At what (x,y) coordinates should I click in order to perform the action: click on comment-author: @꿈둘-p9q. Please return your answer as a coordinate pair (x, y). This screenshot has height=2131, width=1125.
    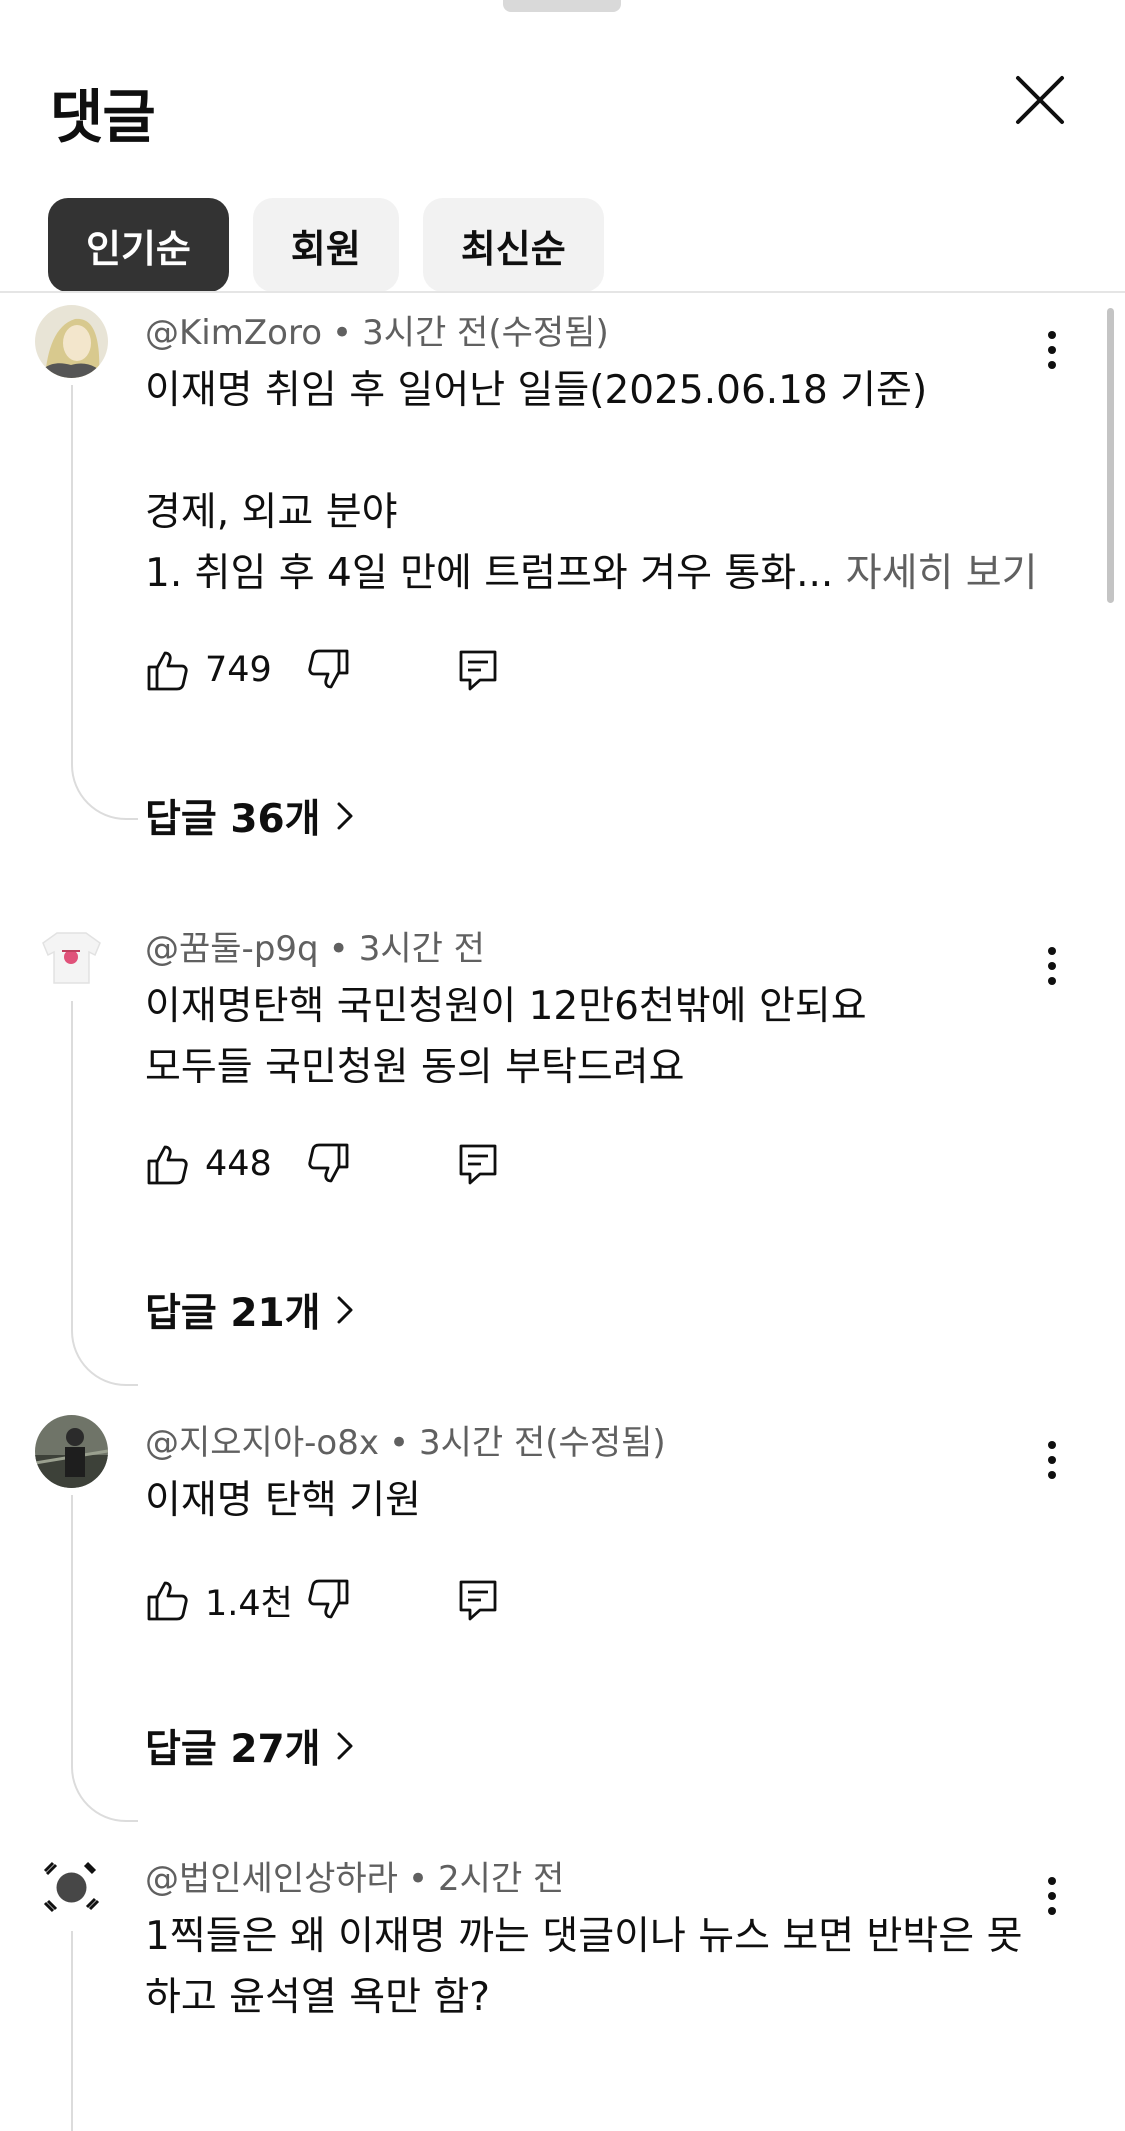
    Looking at the image, I should click on (232, 949).